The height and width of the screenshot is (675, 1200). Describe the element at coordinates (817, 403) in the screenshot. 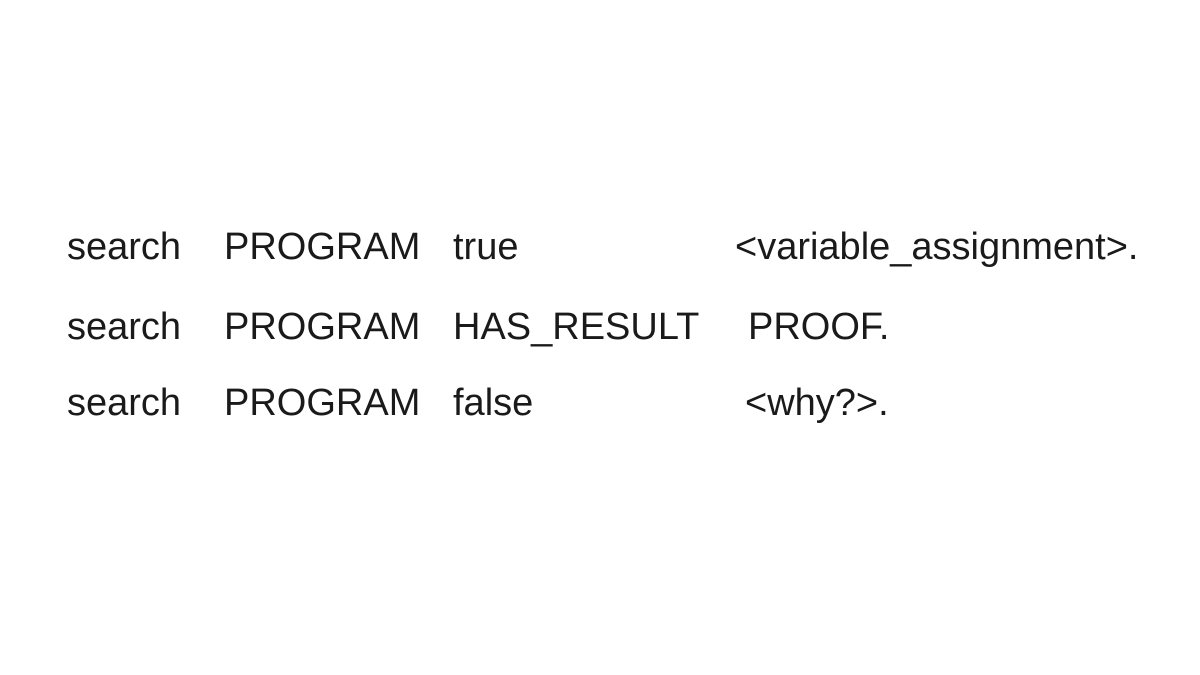

I see `output-token: <why?>.` at that location.